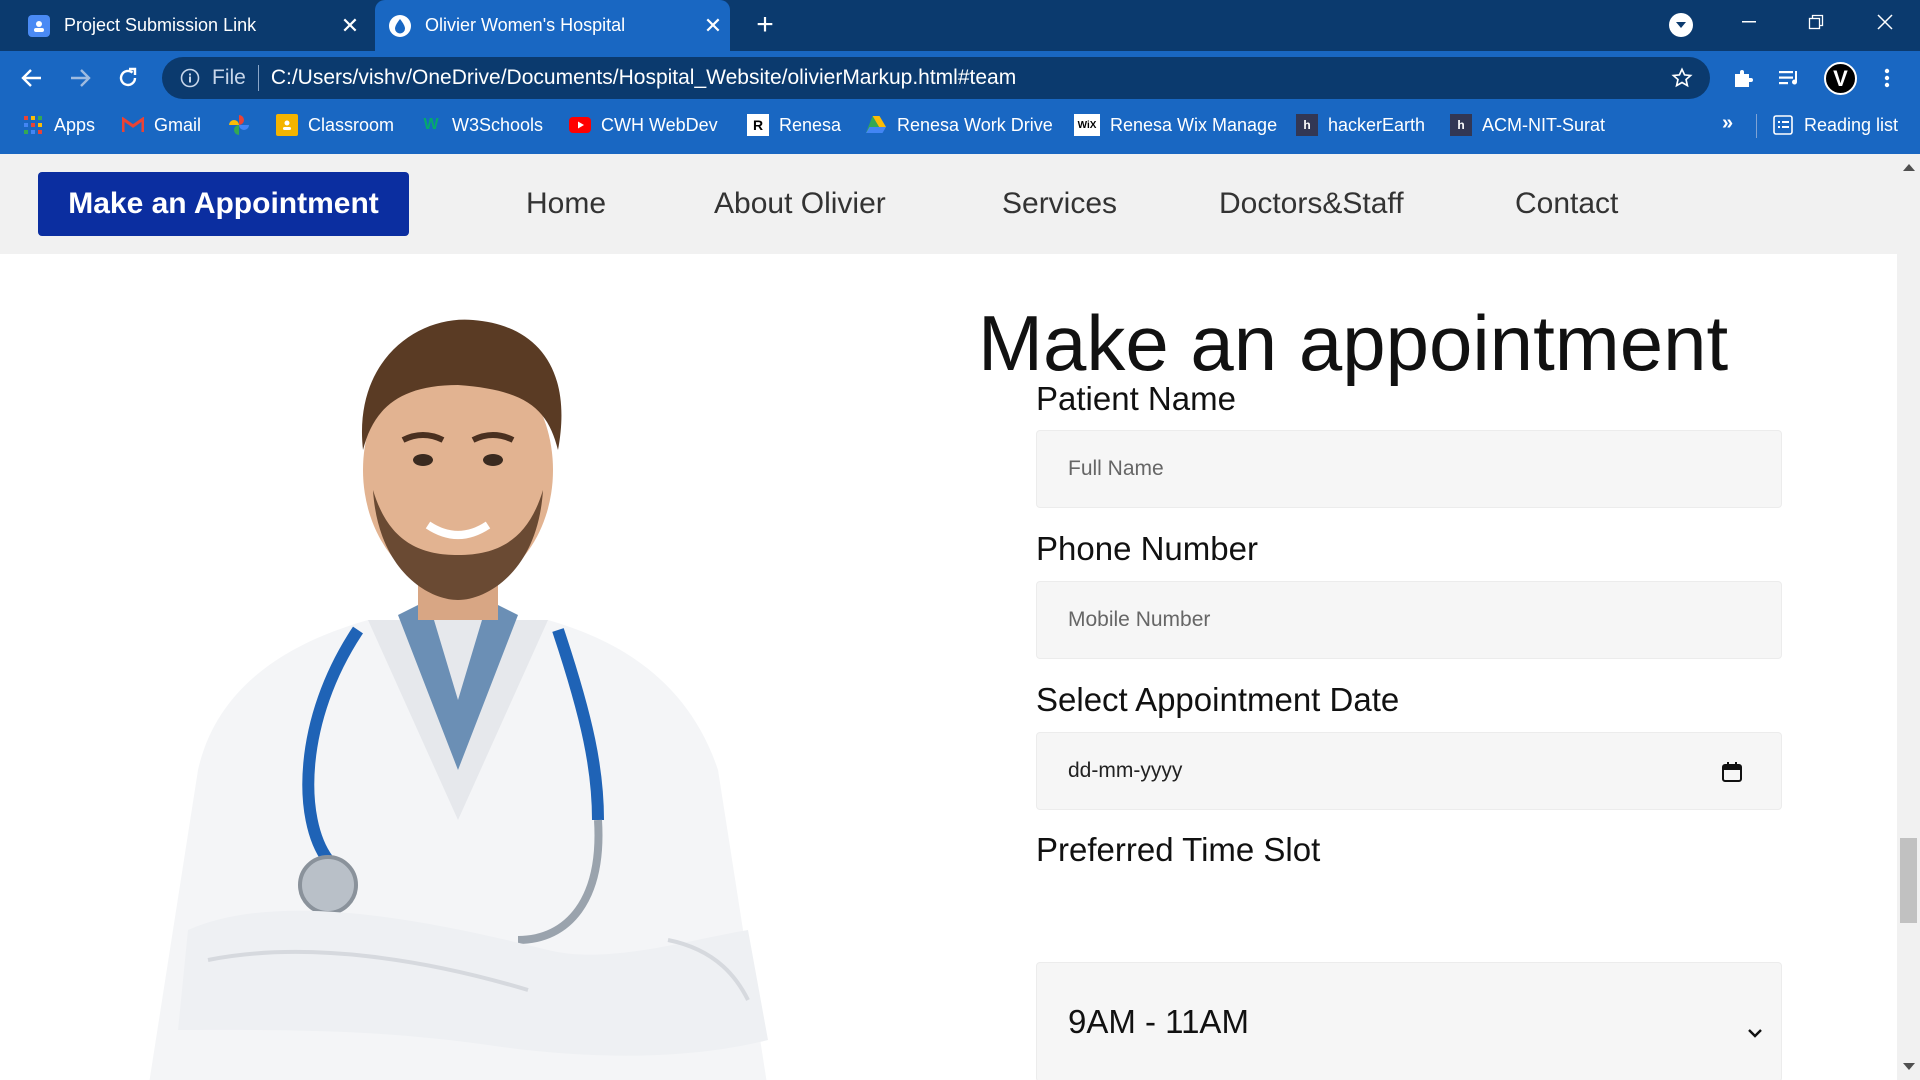 This screenshot has width=1920, height=1080. I want to click on bookmark-renesa-wix: WiX Renesa Wix Manage, so click(1175, 125).